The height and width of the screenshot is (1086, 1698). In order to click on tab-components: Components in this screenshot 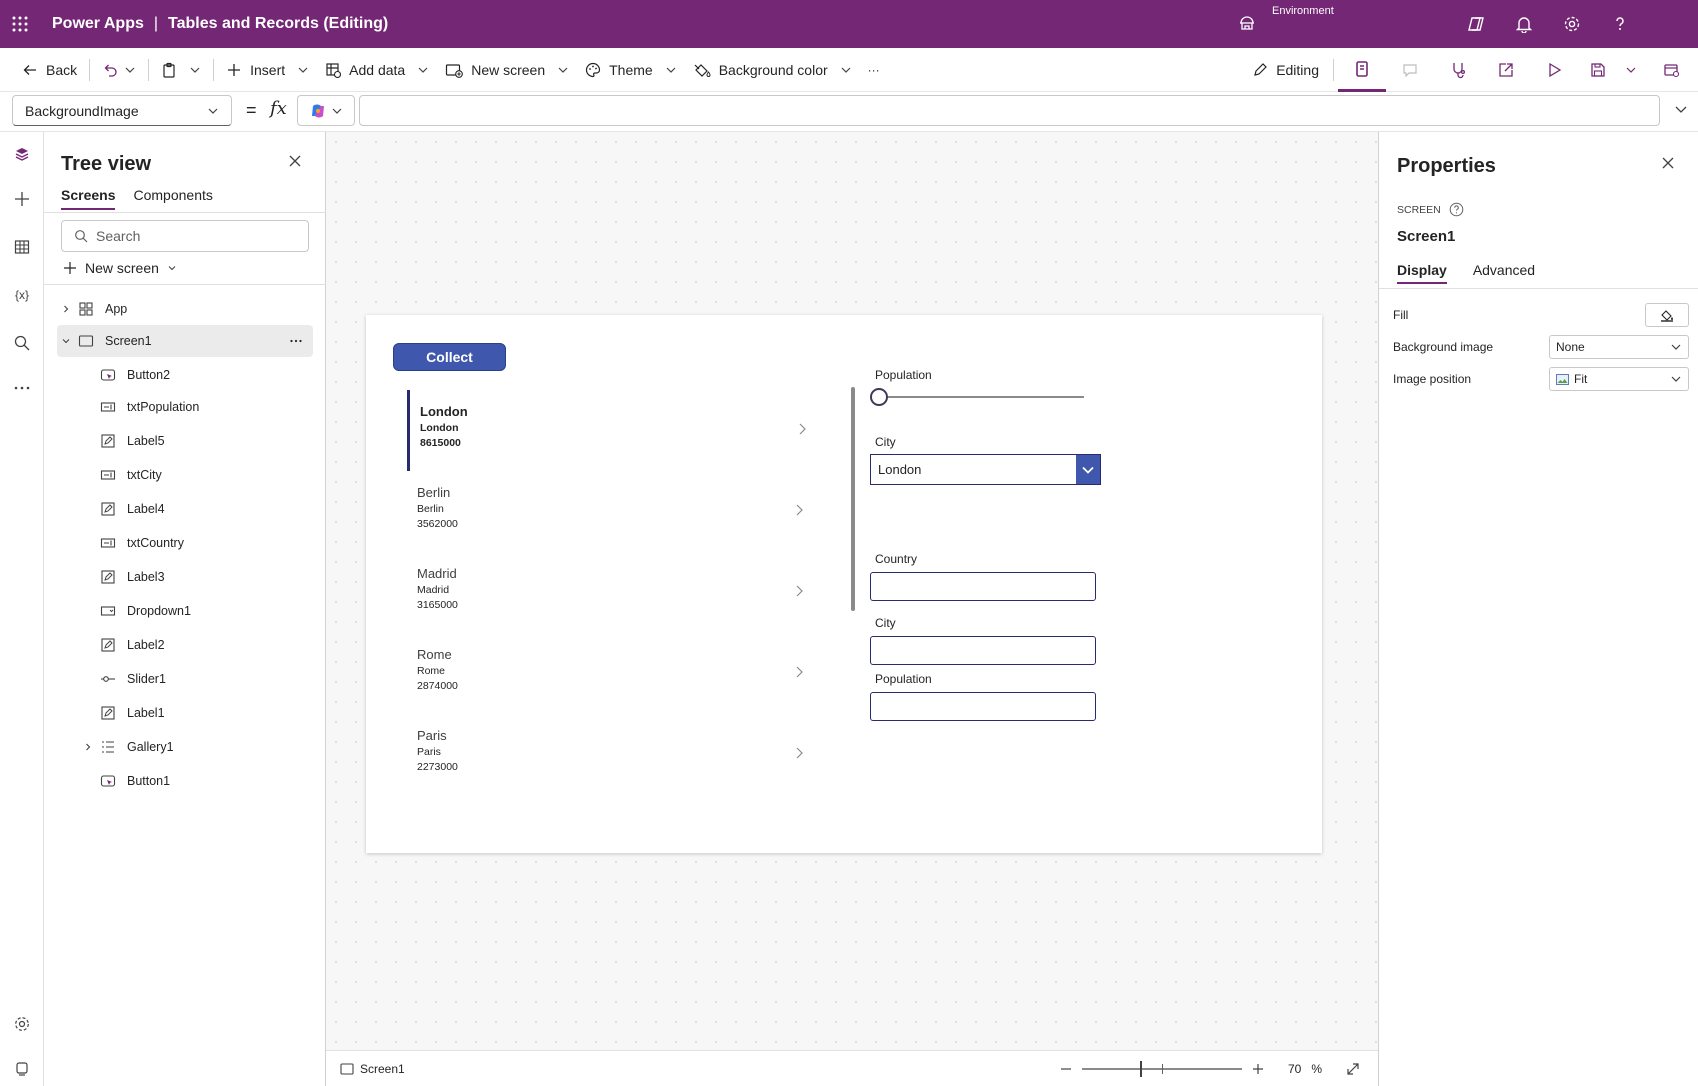, I will do `click(172, 198)`.